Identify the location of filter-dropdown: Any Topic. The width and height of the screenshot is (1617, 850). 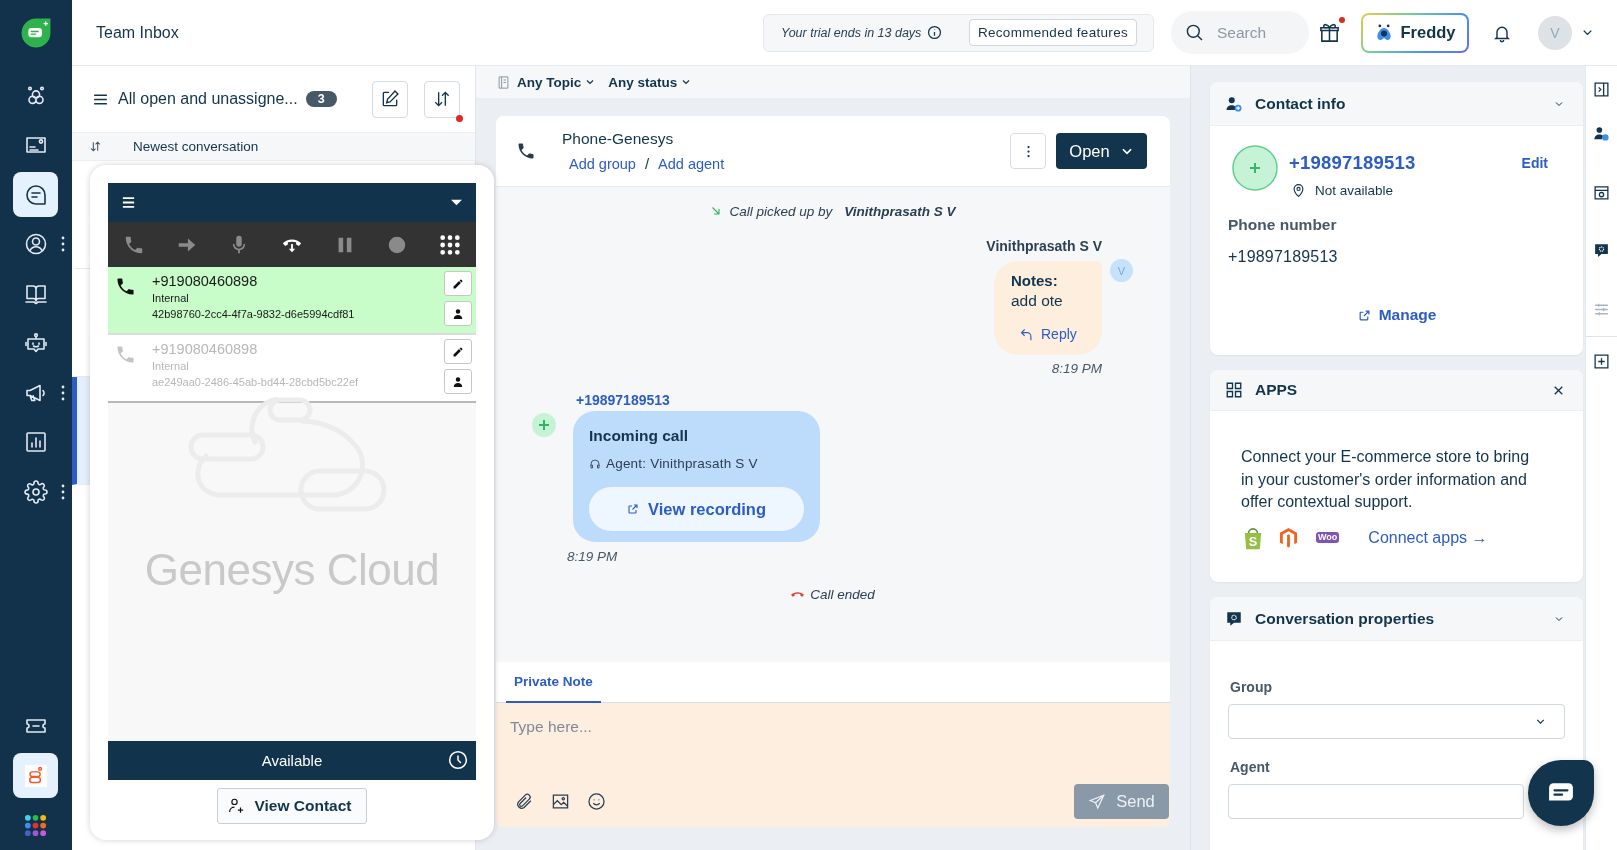
(557, 82).